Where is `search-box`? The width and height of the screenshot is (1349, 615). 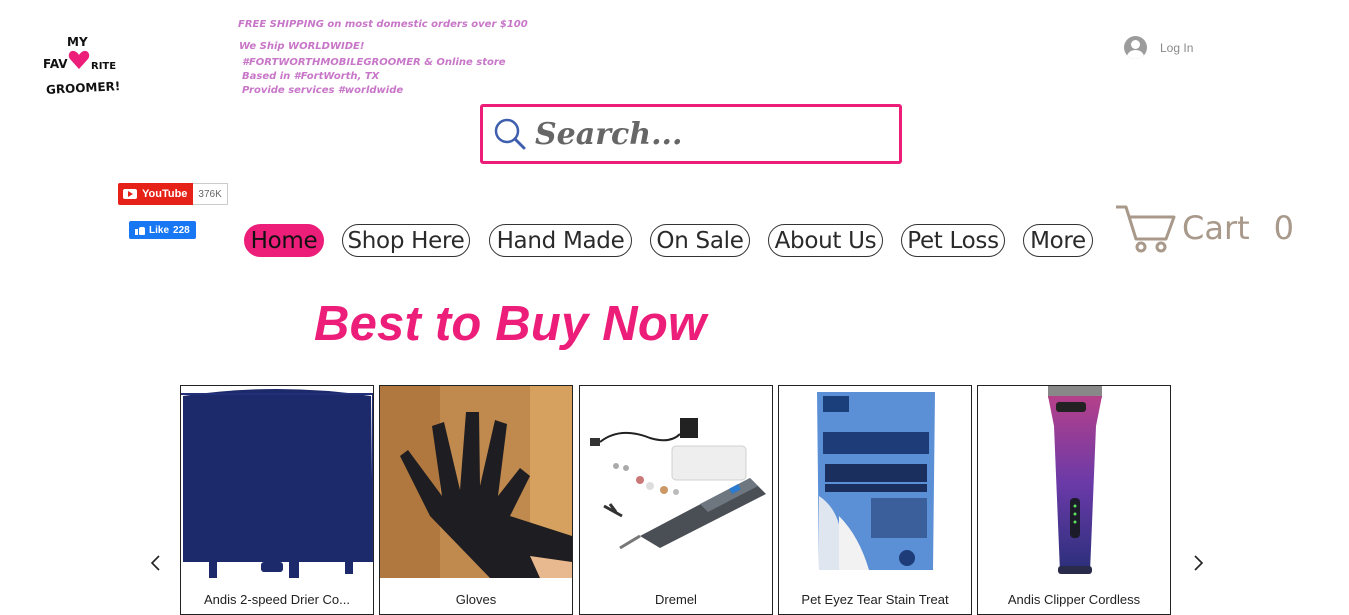
search-box is located at coordinates (691, 134).